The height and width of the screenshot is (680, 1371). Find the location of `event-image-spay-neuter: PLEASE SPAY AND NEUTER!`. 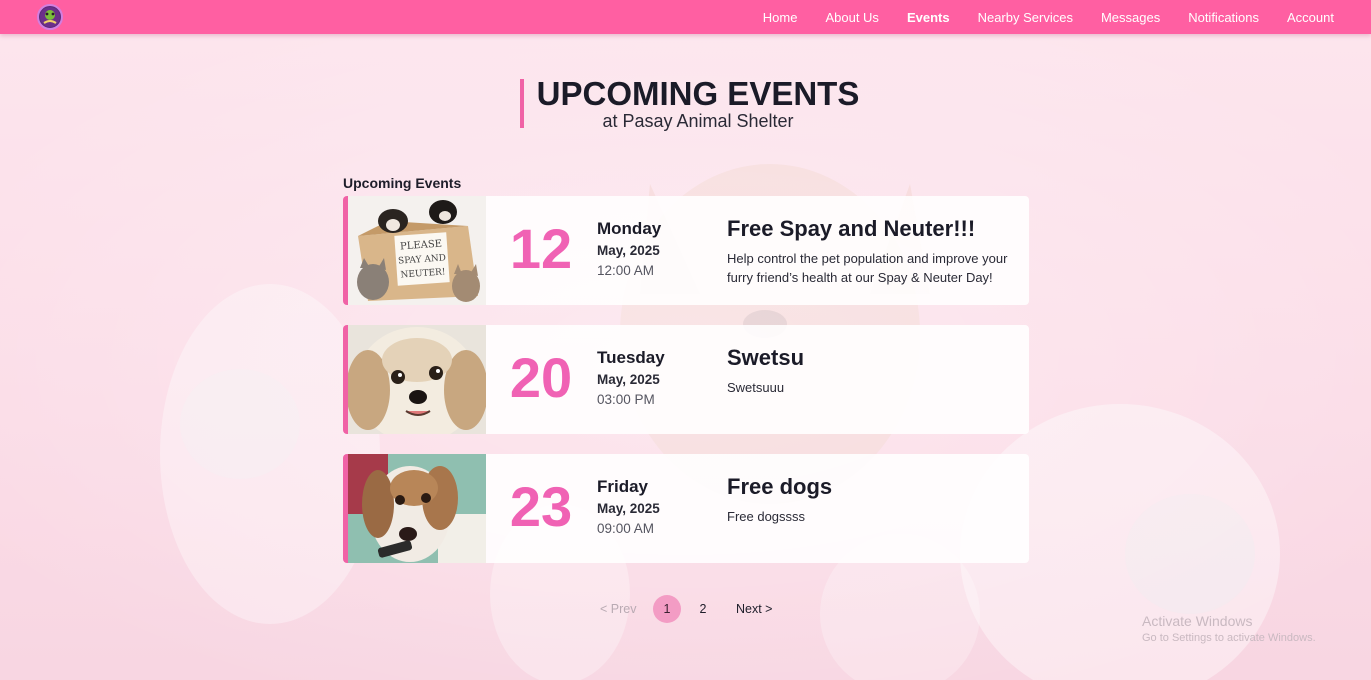

event-image-spay-neuter: PLEASE SPAY AND NEUTER! is located at coordinates (417, 250).